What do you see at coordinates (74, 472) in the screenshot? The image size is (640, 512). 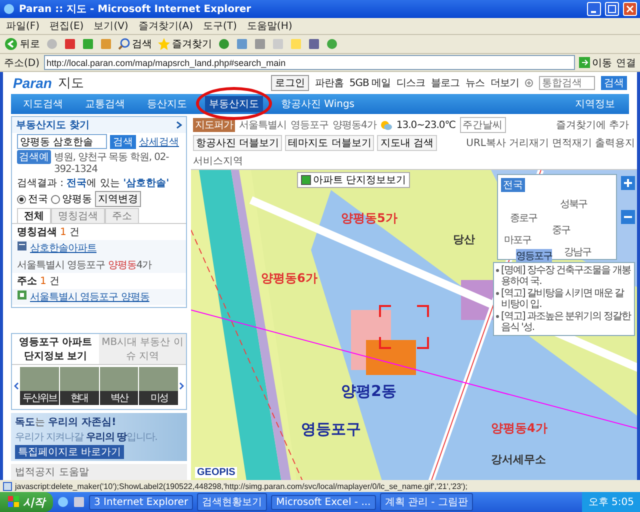 I see `footer-link: 도움말` at bounding box center [74, 472].